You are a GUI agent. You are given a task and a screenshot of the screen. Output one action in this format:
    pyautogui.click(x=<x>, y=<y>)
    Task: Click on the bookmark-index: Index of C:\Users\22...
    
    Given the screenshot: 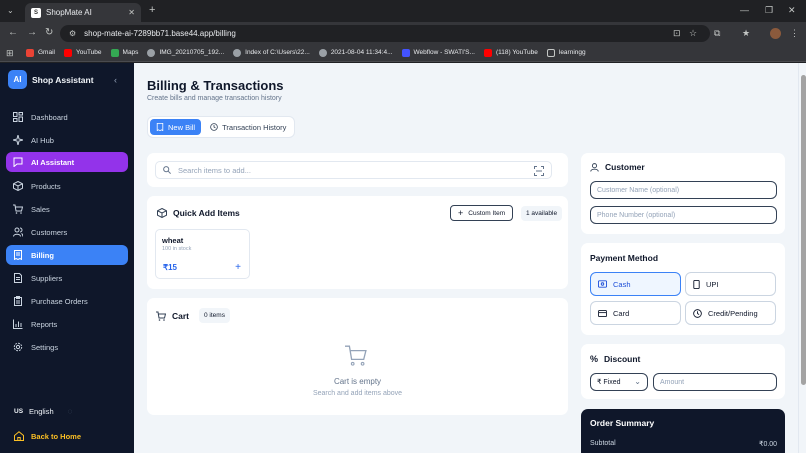 What is the action you would take?
    pyautogui.click(x=271, y=52)
    